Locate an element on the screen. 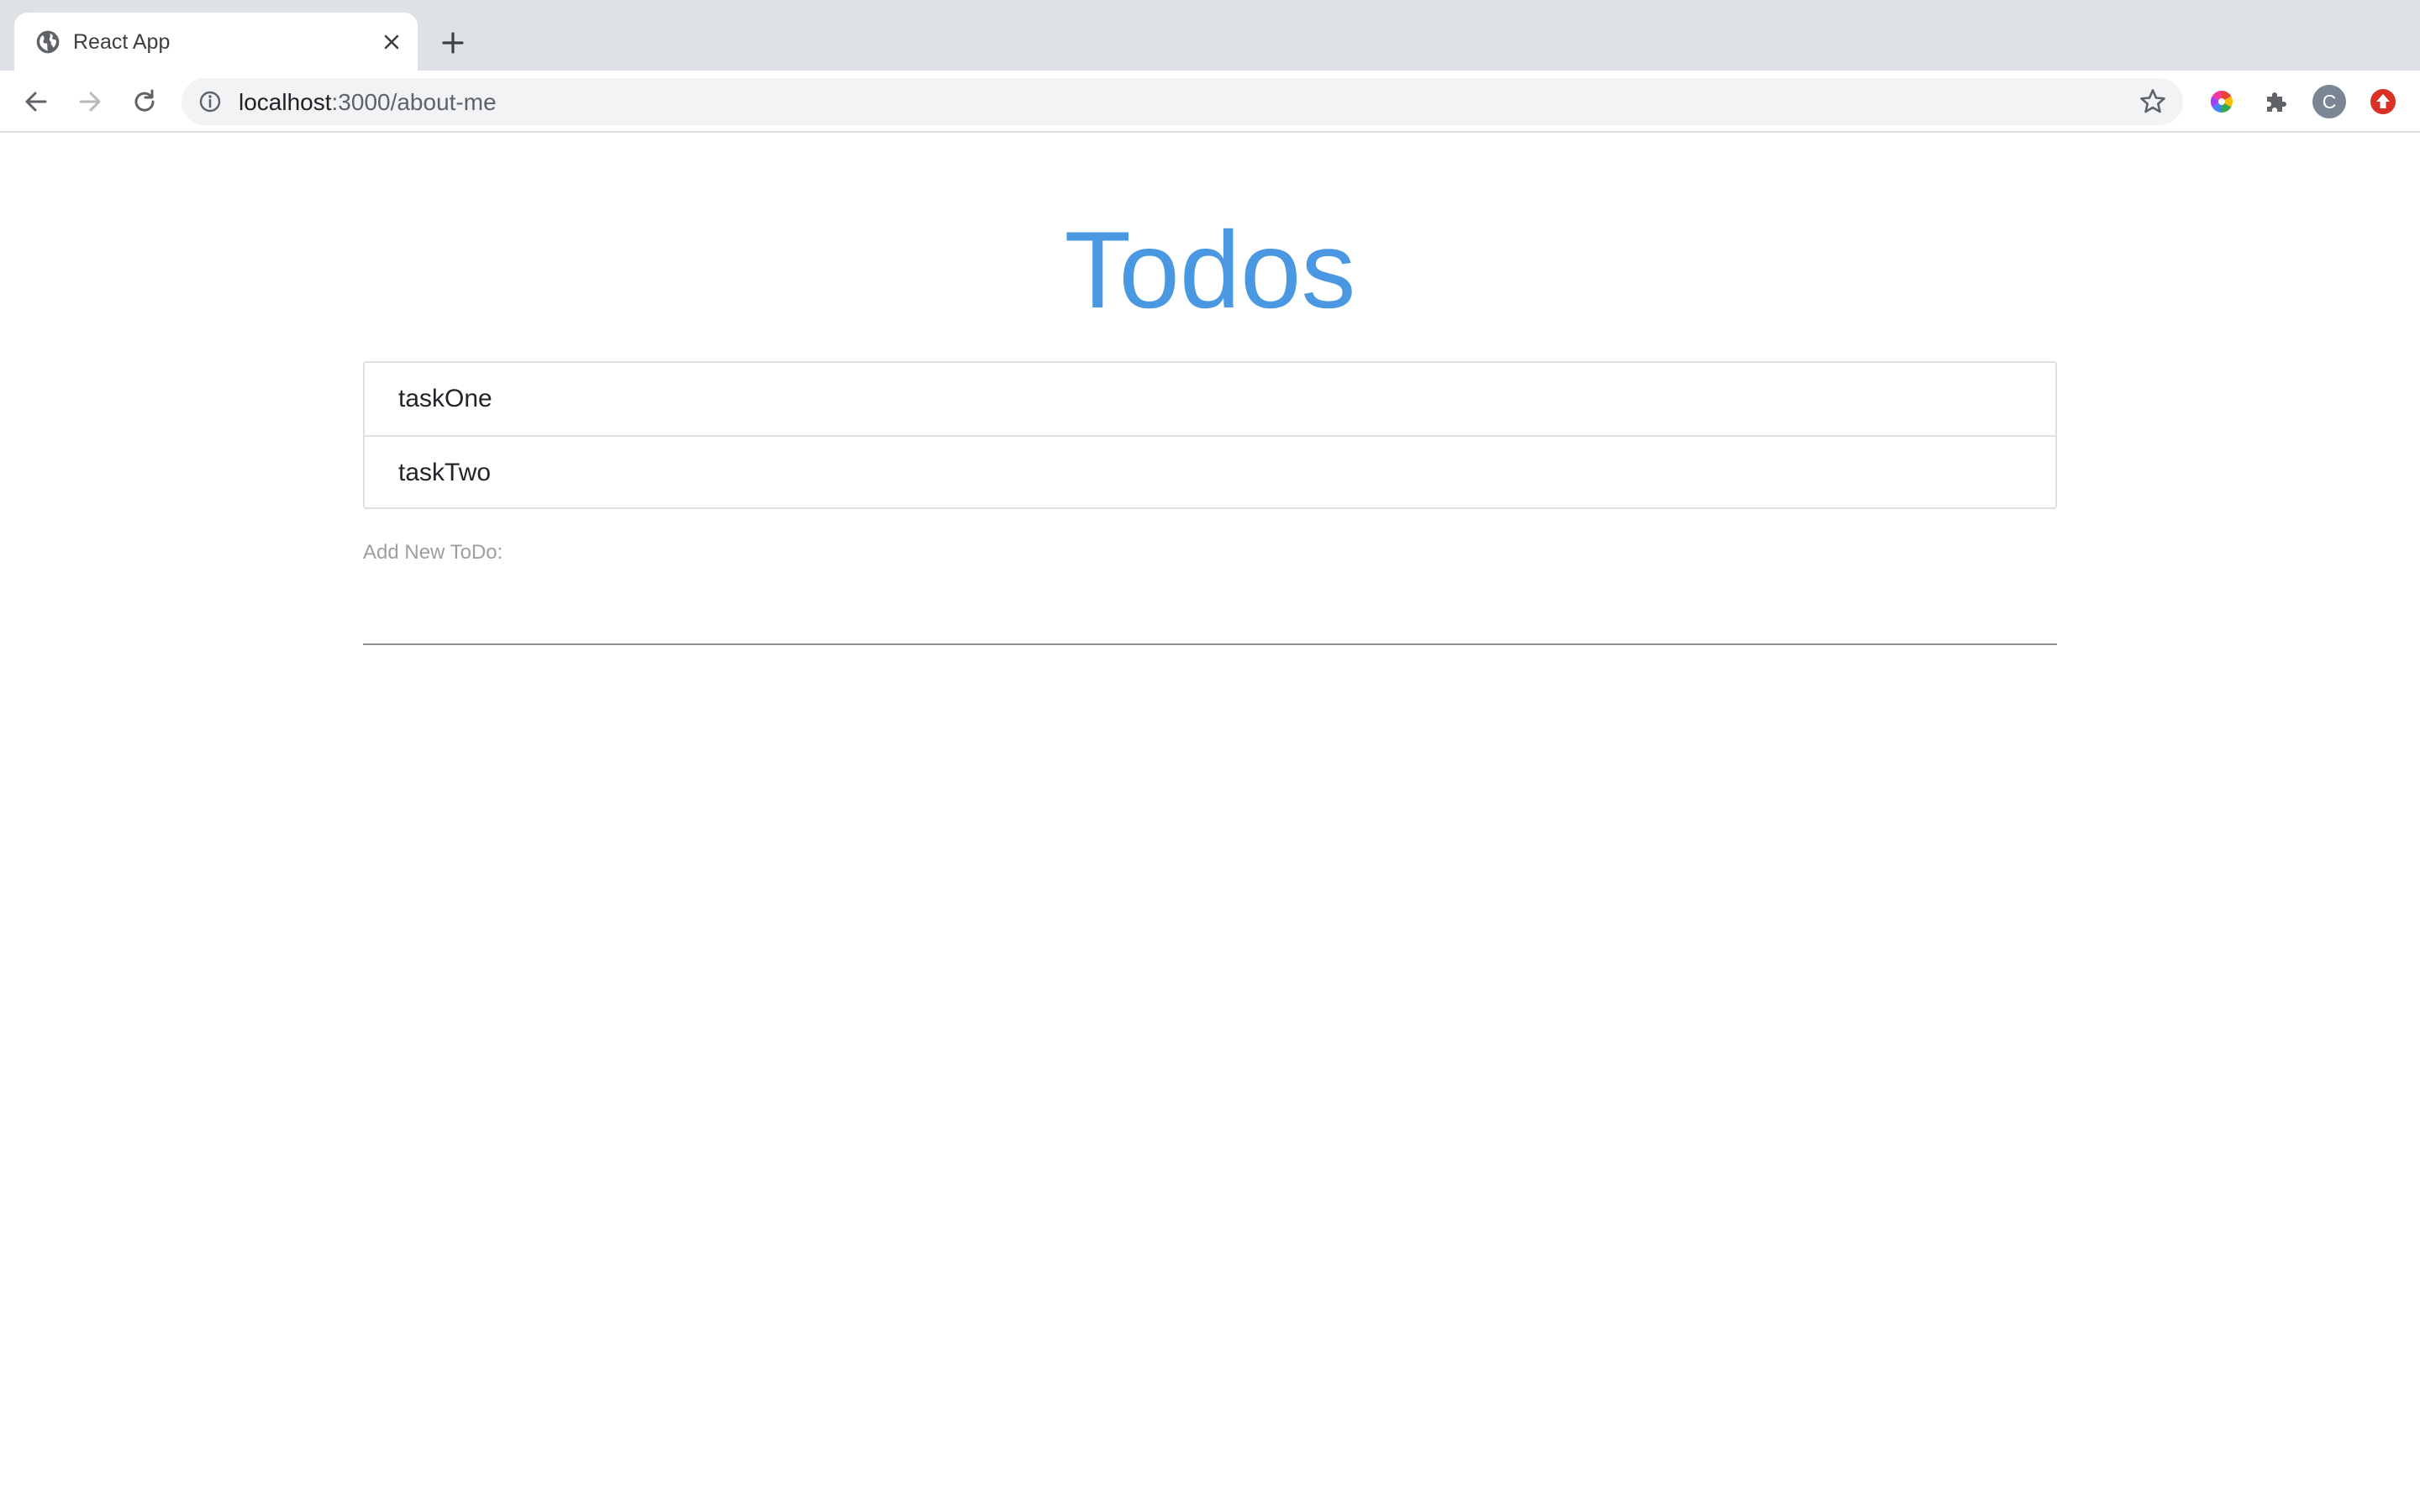  page-title: Todos is located at coordinates (1210, 269).